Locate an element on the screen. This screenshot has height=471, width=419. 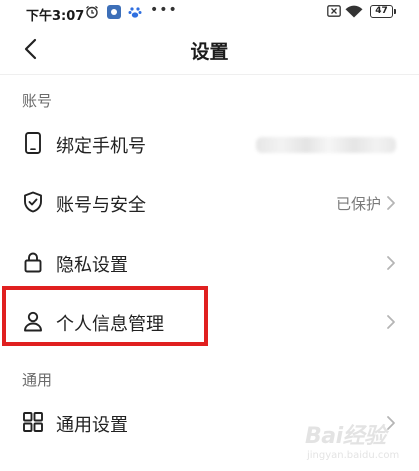
battery-icon: 47 is located at coordinates (383, 11).